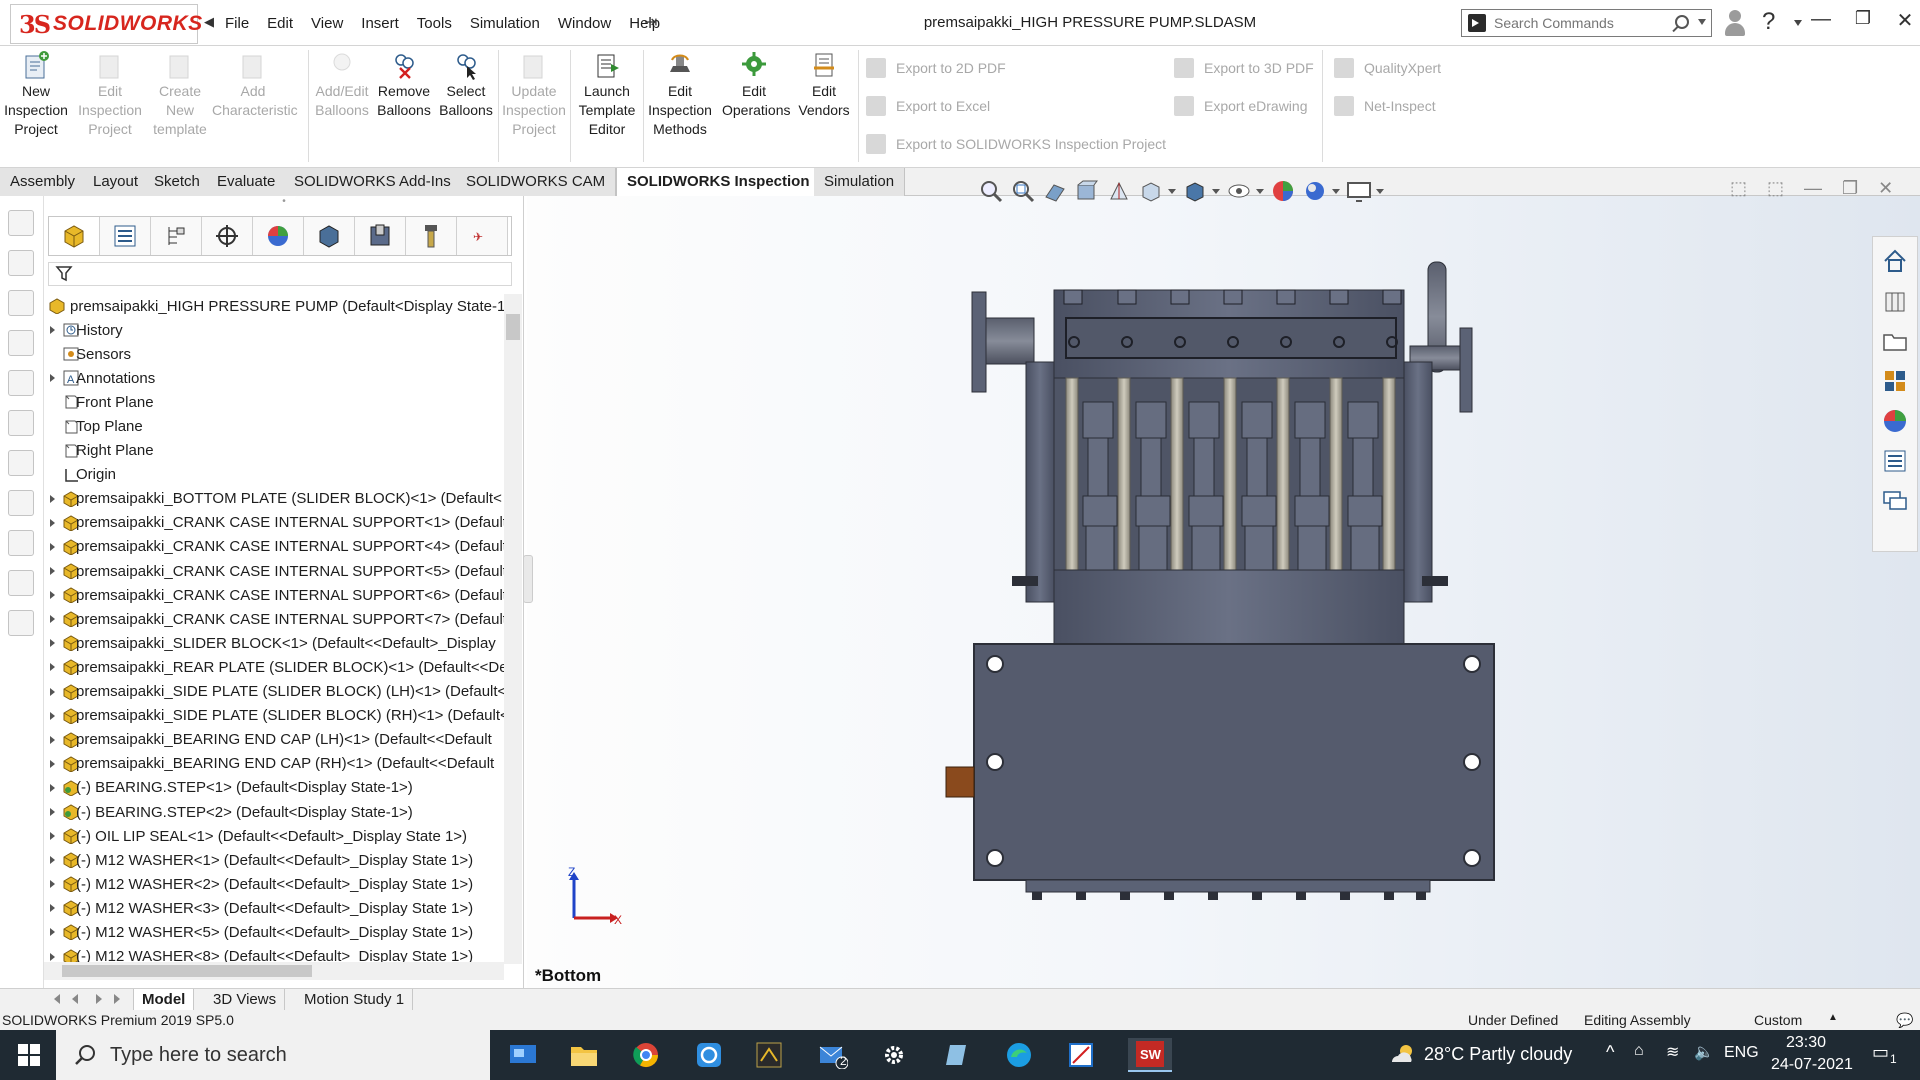  Describe the element at coordinates (513, 327) in the screenshot. I see `scroll-thumb` at that location.